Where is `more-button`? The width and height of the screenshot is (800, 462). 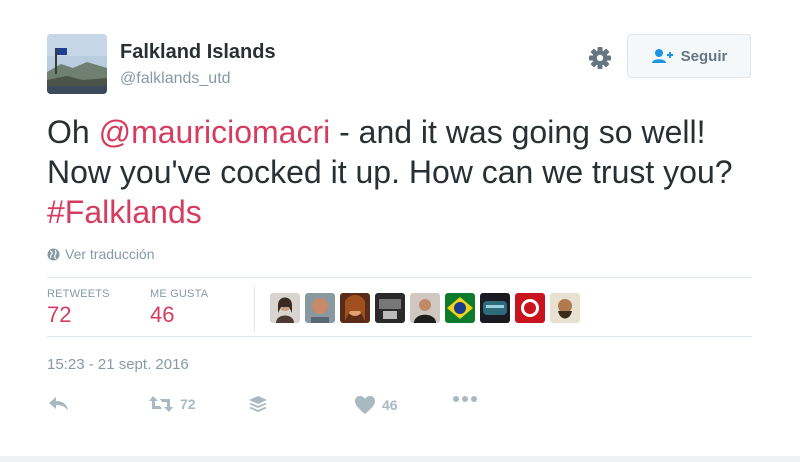 more-button is located at coordinates (465, 399).